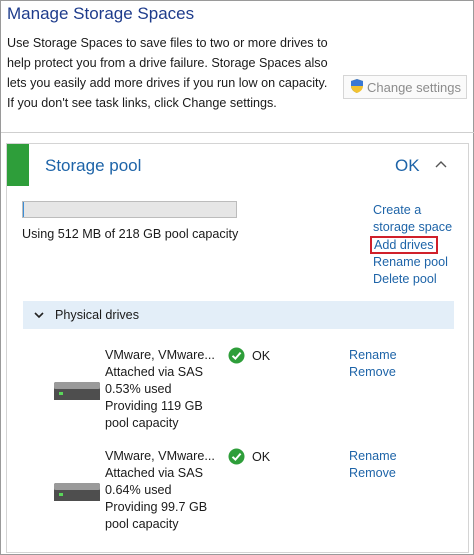 Image resolution: width=474 pixels, height=555 pixels. I want to click on pool-health-indicator, so click(18, 165).